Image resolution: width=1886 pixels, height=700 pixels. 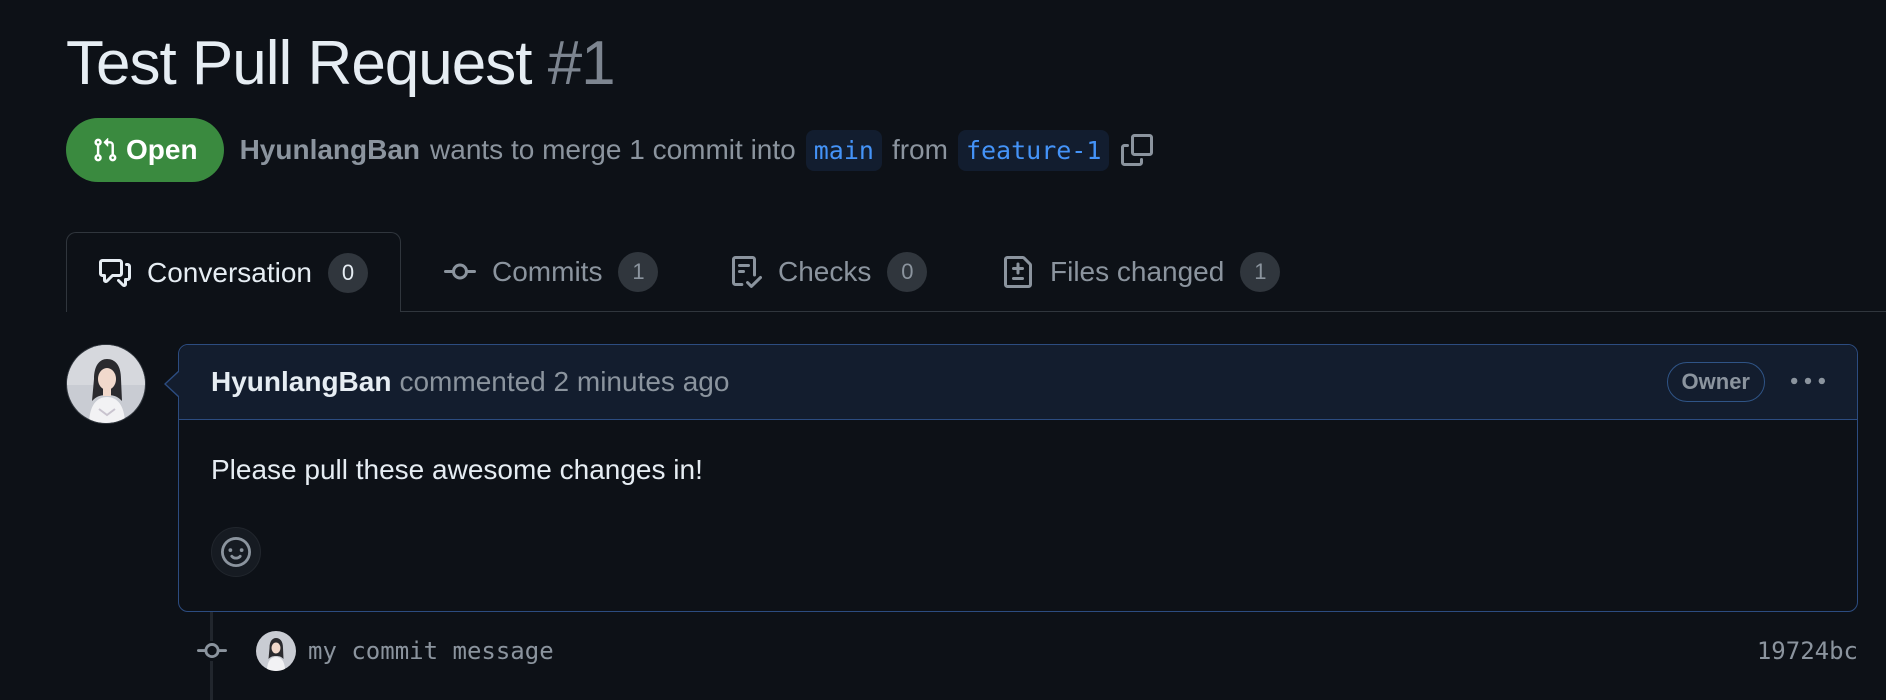 What do you see at coordinates (1027, 651) in the screenshot?
I see `timeline-commit-item: my commit message 19724bc` at bounding box center [1027, 651].